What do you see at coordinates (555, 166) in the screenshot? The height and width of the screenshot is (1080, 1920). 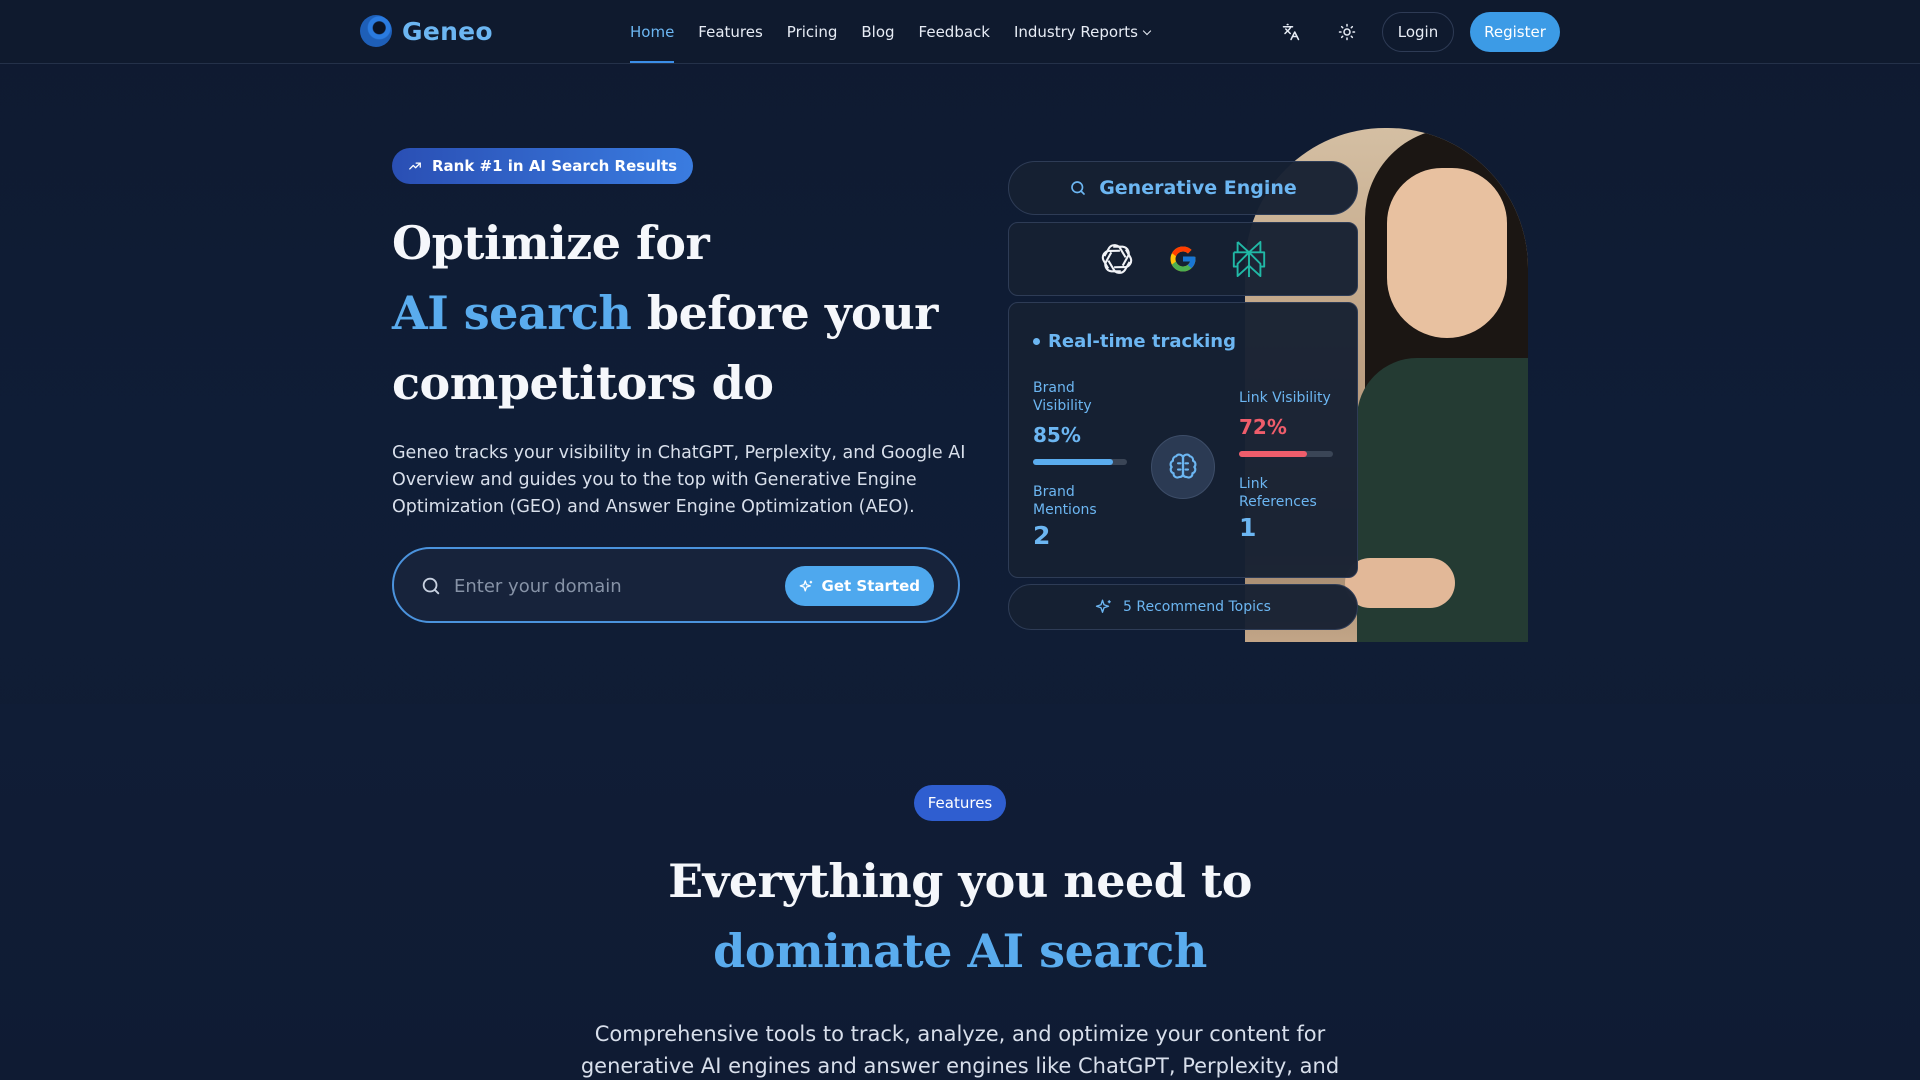 I see `rank-badge-label: Rank #1 in AI Search Results` at bounding box center [555, 166].